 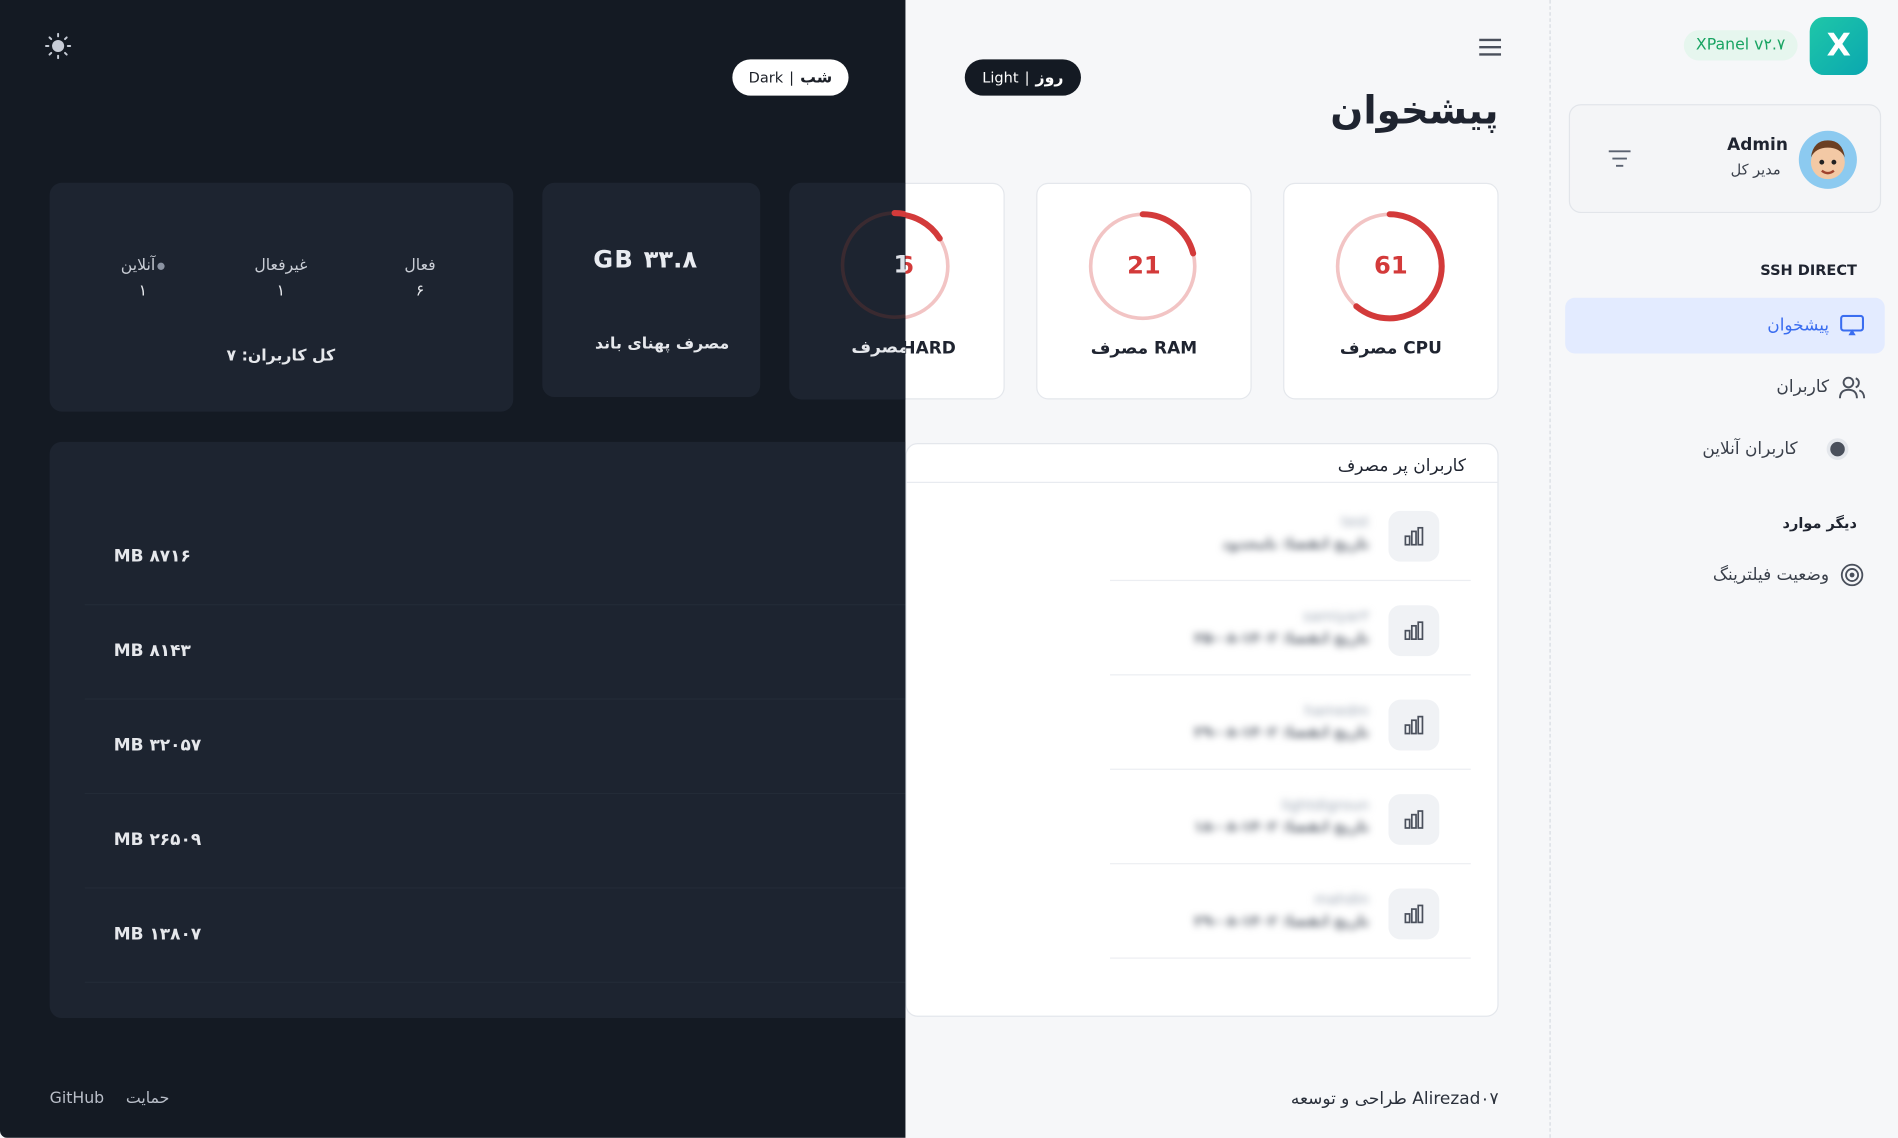 I want to click on sidebar-item-filtering-status: وضعیت فیلترینگ, so click(x=1725, y=575).